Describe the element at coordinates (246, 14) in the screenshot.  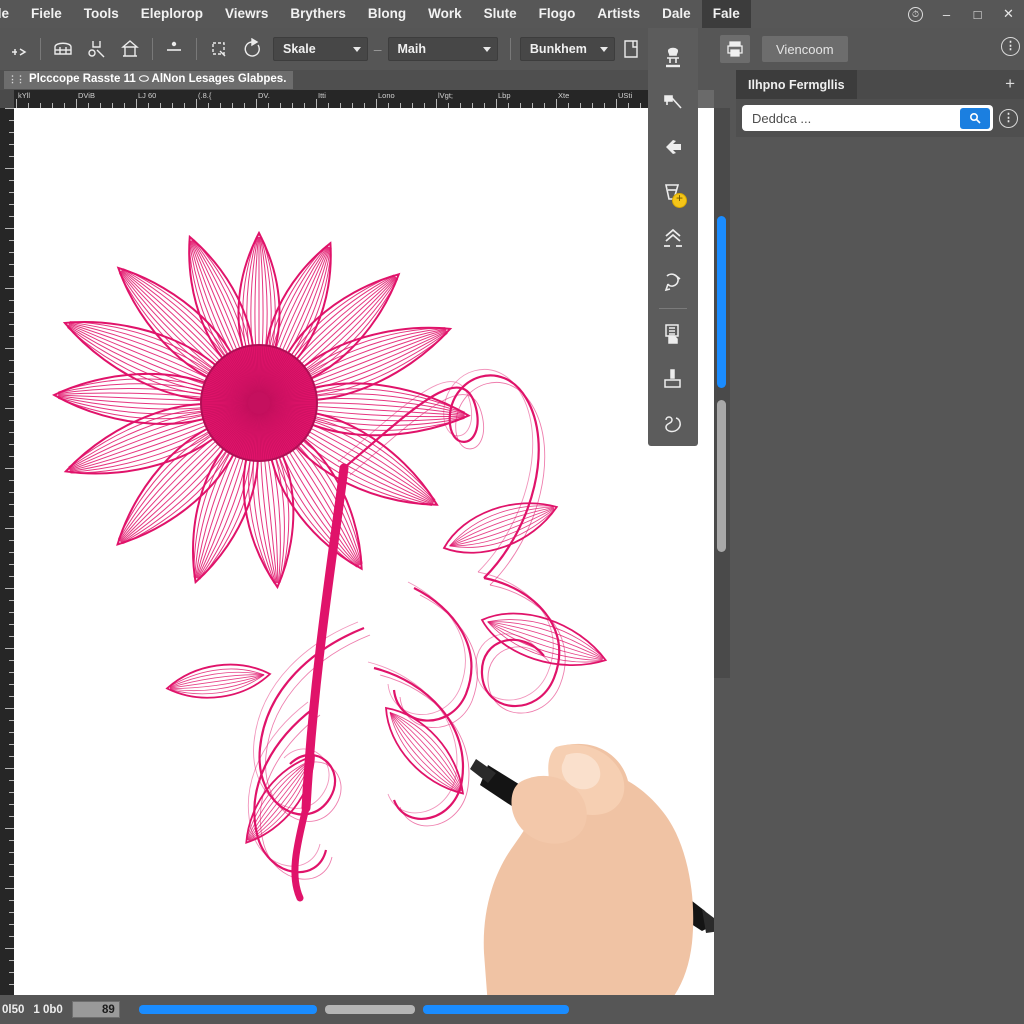
I see `menu-item-4: Viewrs` at that location.